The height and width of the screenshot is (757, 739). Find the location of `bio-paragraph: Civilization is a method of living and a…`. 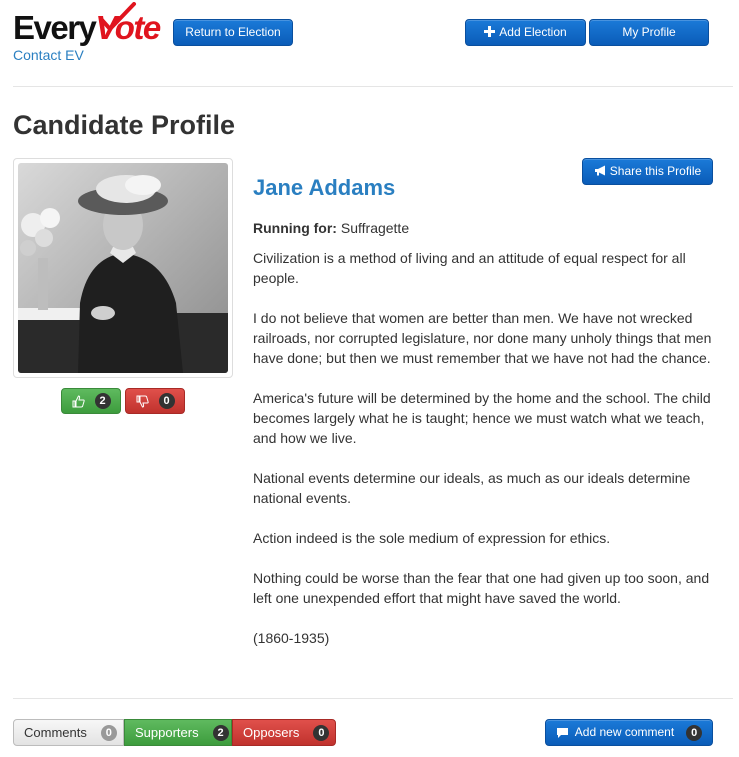

bio-paragraph: Civilization is a method of living and a… is located at coordinates (469, 268).